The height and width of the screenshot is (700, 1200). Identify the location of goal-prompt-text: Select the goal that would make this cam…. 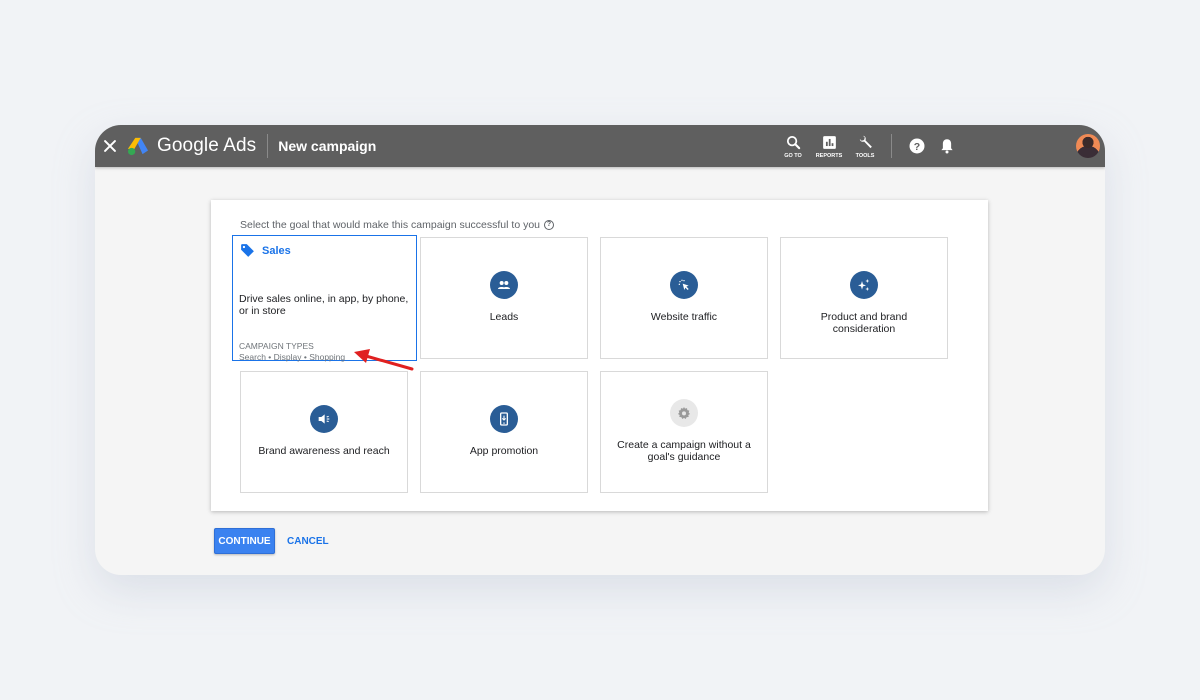
(390, 225).